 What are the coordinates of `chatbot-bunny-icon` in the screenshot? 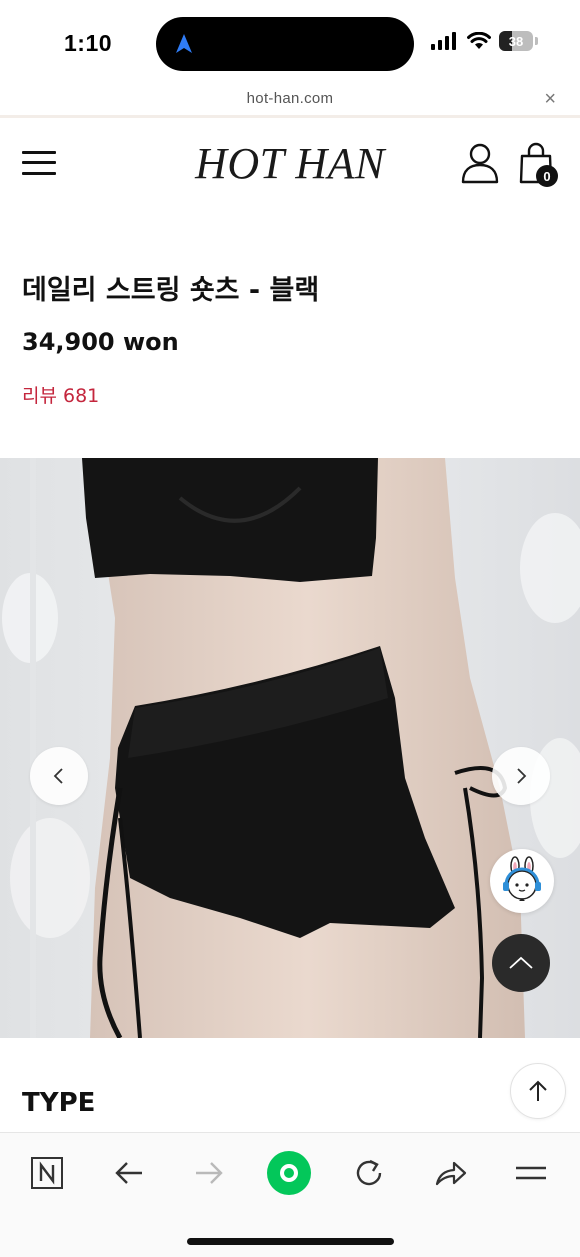 It's located at (522, 878).